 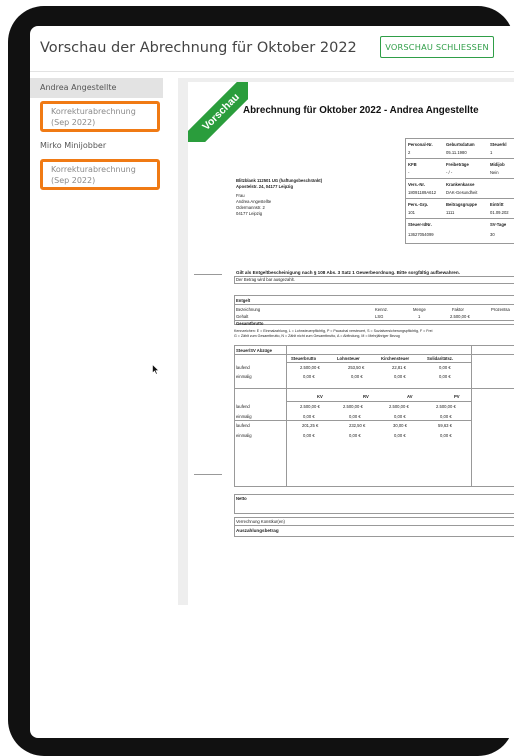 I want to click on info-label: Personal-Nr., so click(x=420, y=144).